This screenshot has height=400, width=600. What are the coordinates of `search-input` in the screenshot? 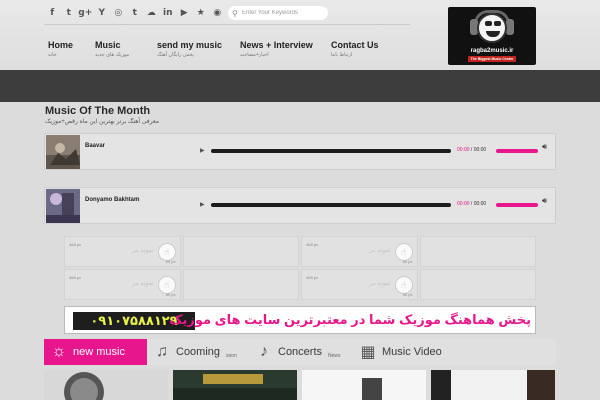 It's located at (284, 13).